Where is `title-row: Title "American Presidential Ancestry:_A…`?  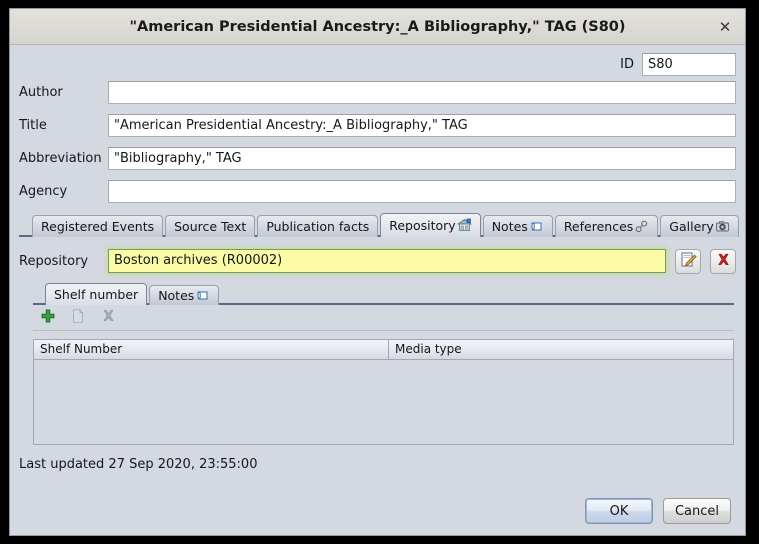 title-row: Title "American Presidential Ancestry:_A… is located at coordinates (377, 125).